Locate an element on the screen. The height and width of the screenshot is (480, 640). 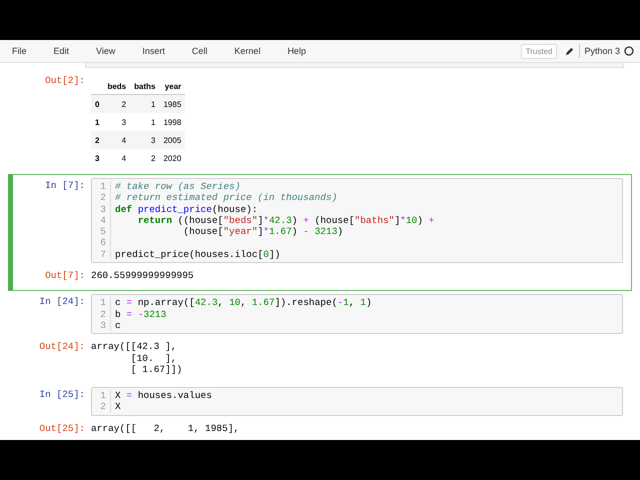
output-text: 260.55999999999995 is located at coordinates (142, 276).